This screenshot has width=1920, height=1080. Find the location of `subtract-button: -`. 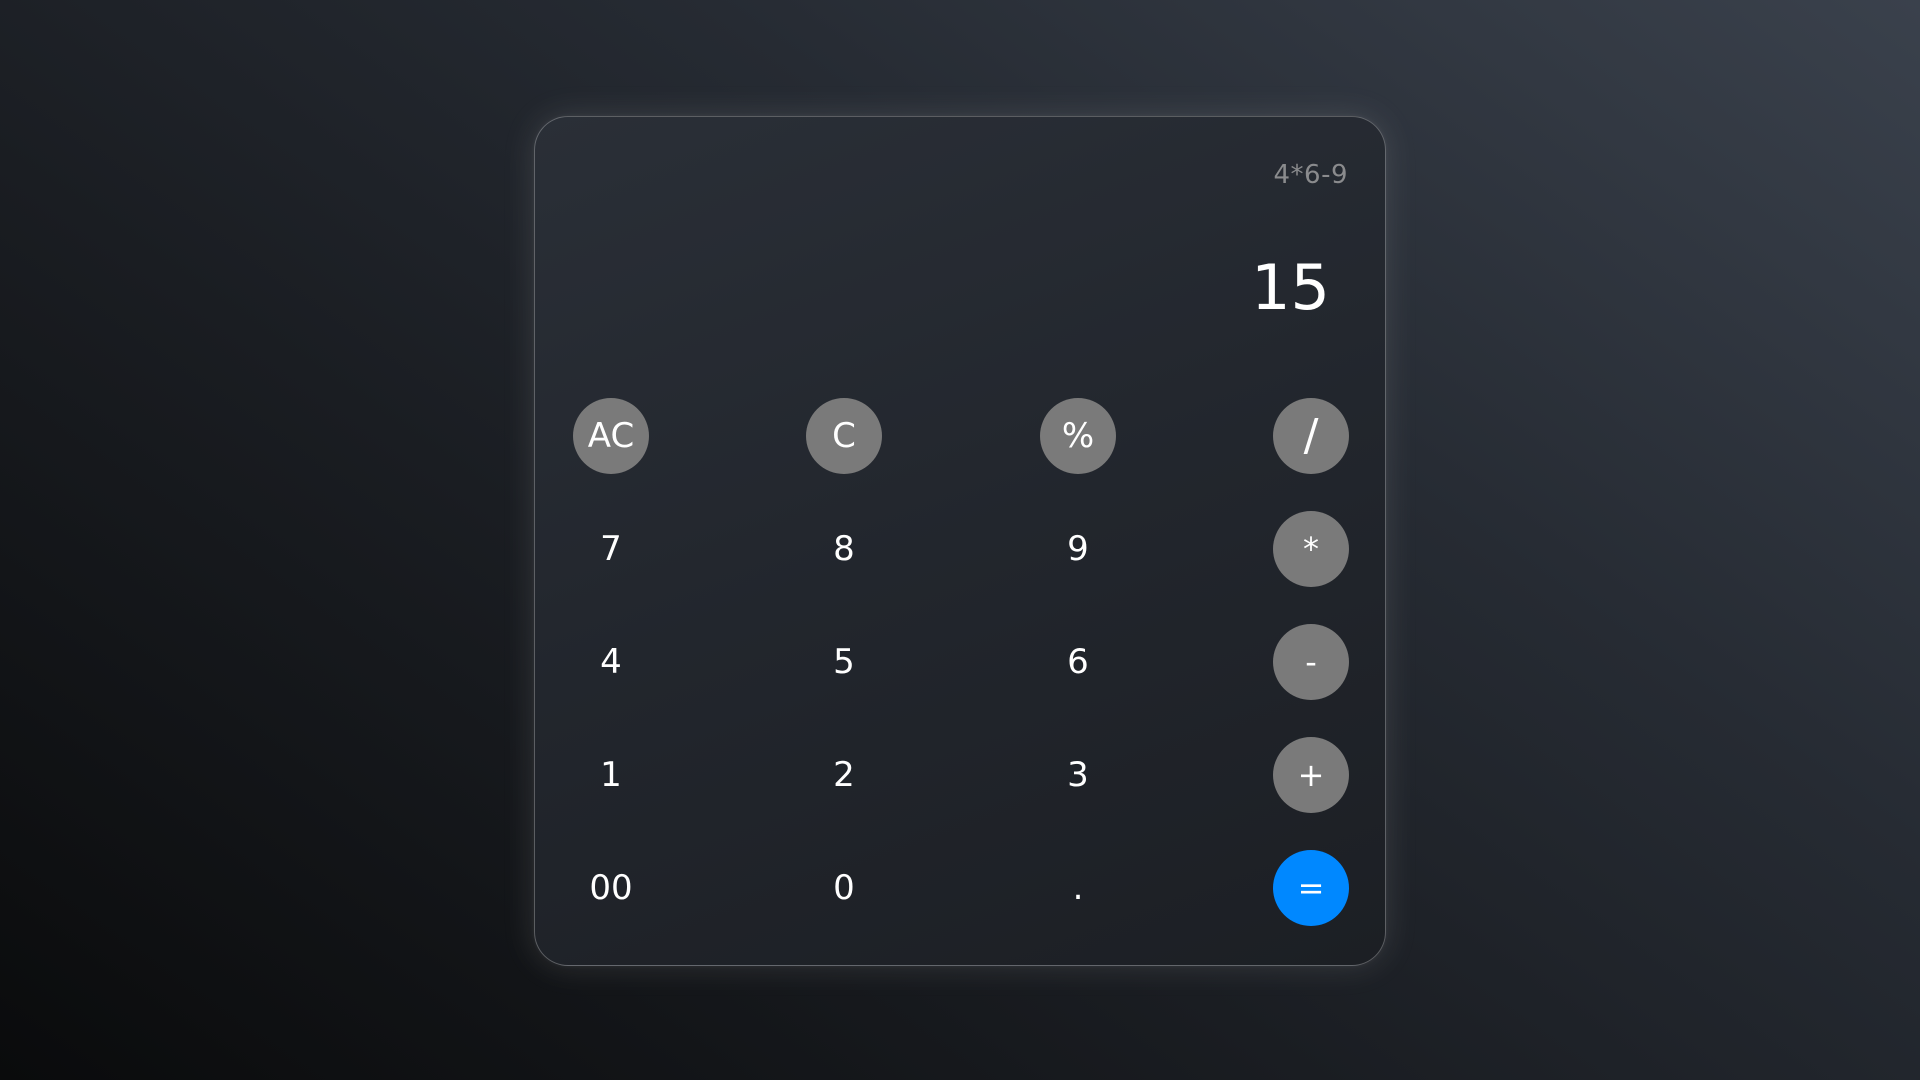

subtract-button: - is located at coordinates (1311, 662).